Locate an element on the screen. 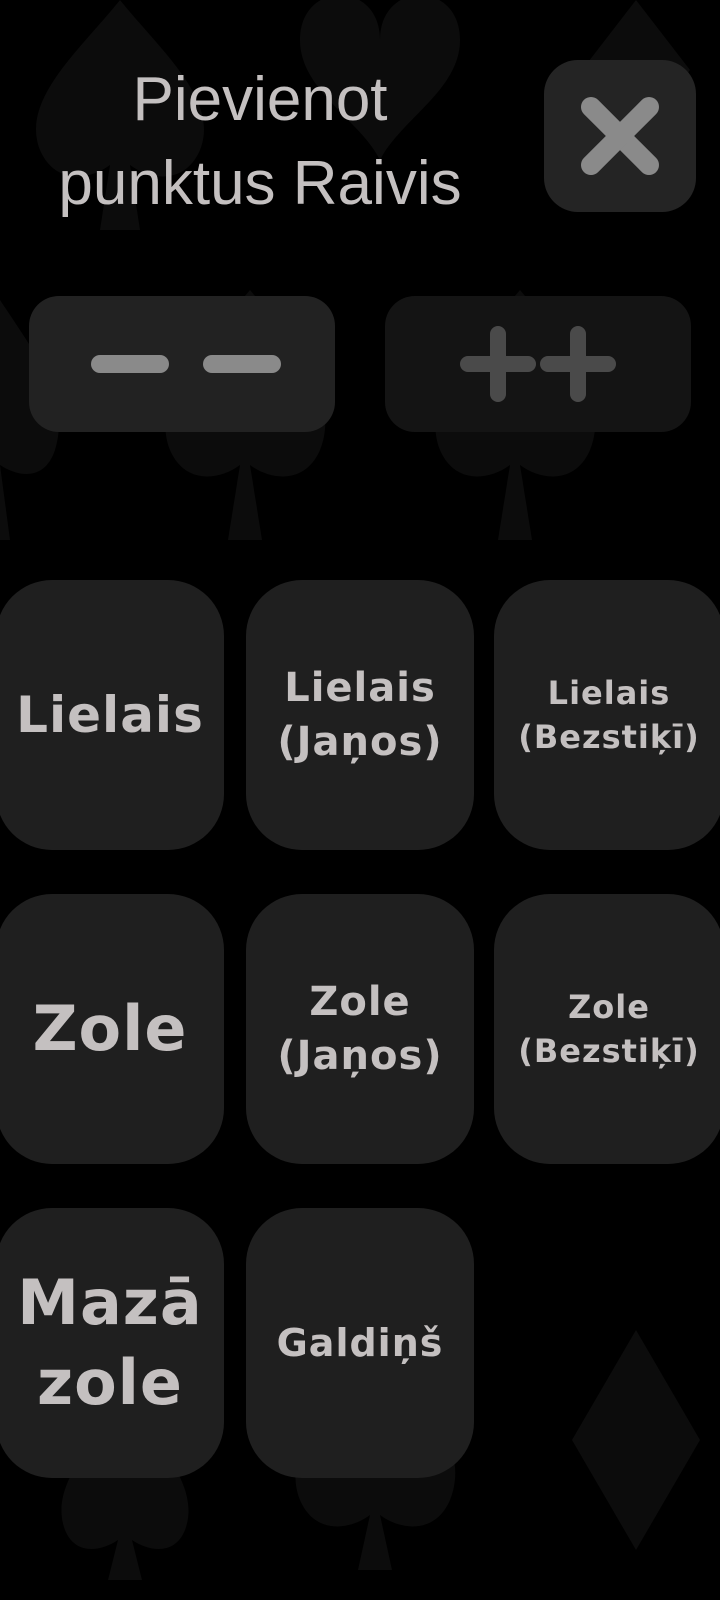  game-button-galdins: Galdiņš is located at coordinates (360, 1343).